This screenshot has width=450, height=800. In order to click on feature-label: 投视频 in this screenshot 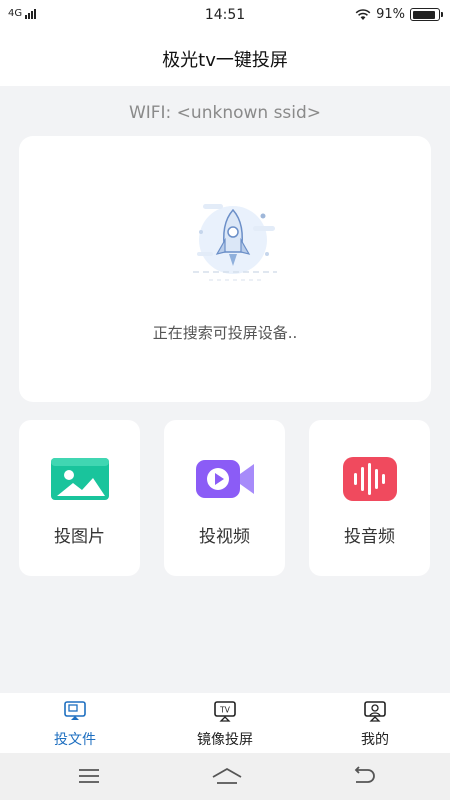, I will do `click(224, 537)`.